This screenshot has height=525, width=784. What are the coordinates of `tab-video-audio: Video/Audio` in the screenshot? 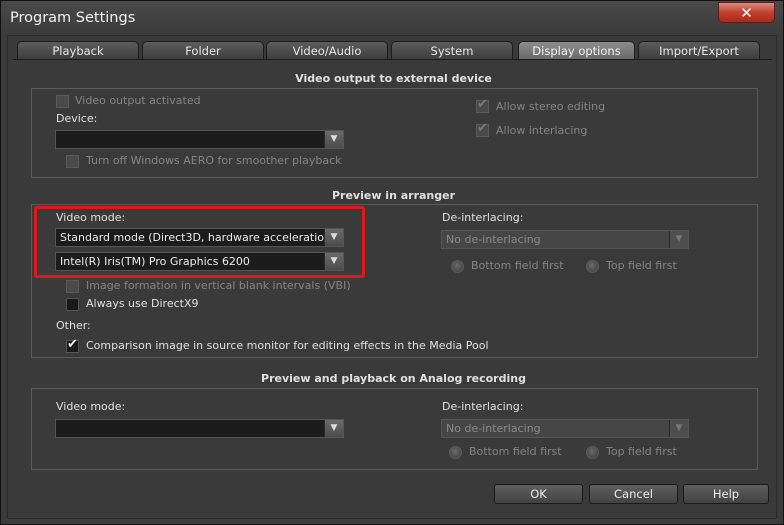 It's located at (327, 50).